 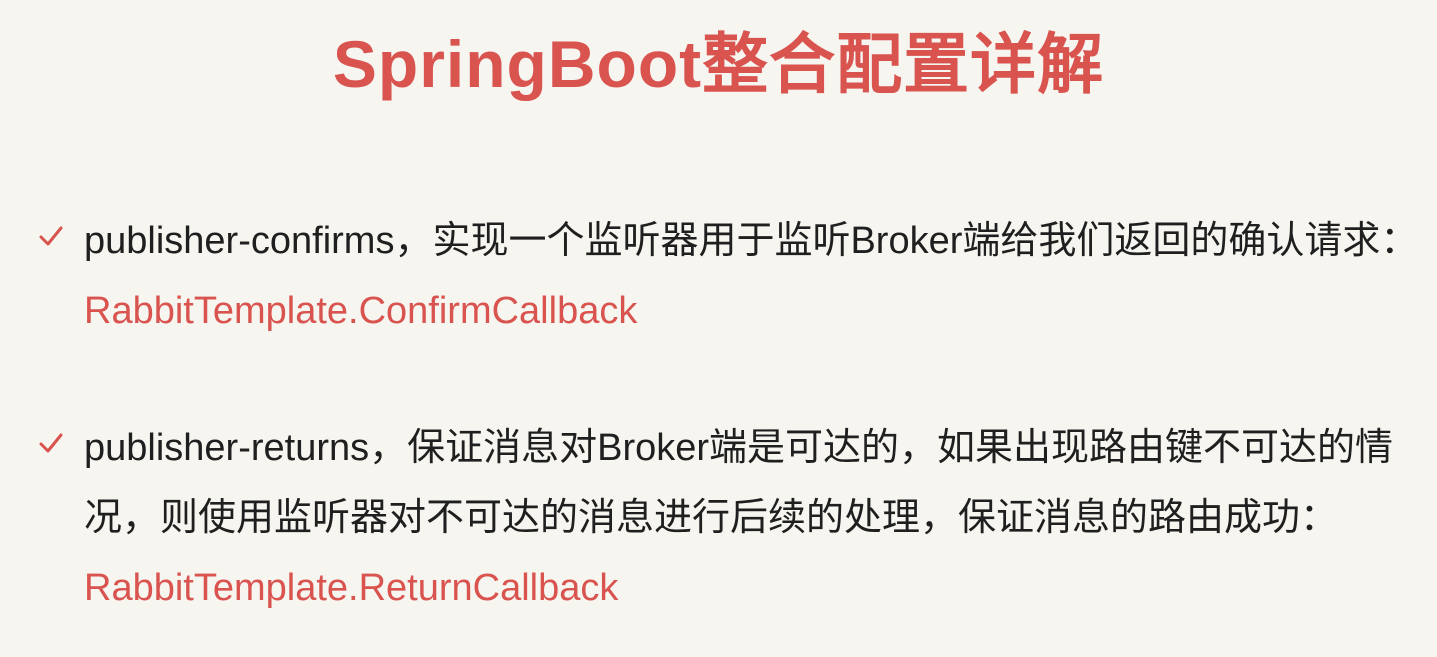 What do you see at coordinates (718, 64) in the screenshot?
I see `slide-title: SpringBoot整合配置详解` at bounding box center [718, 64].